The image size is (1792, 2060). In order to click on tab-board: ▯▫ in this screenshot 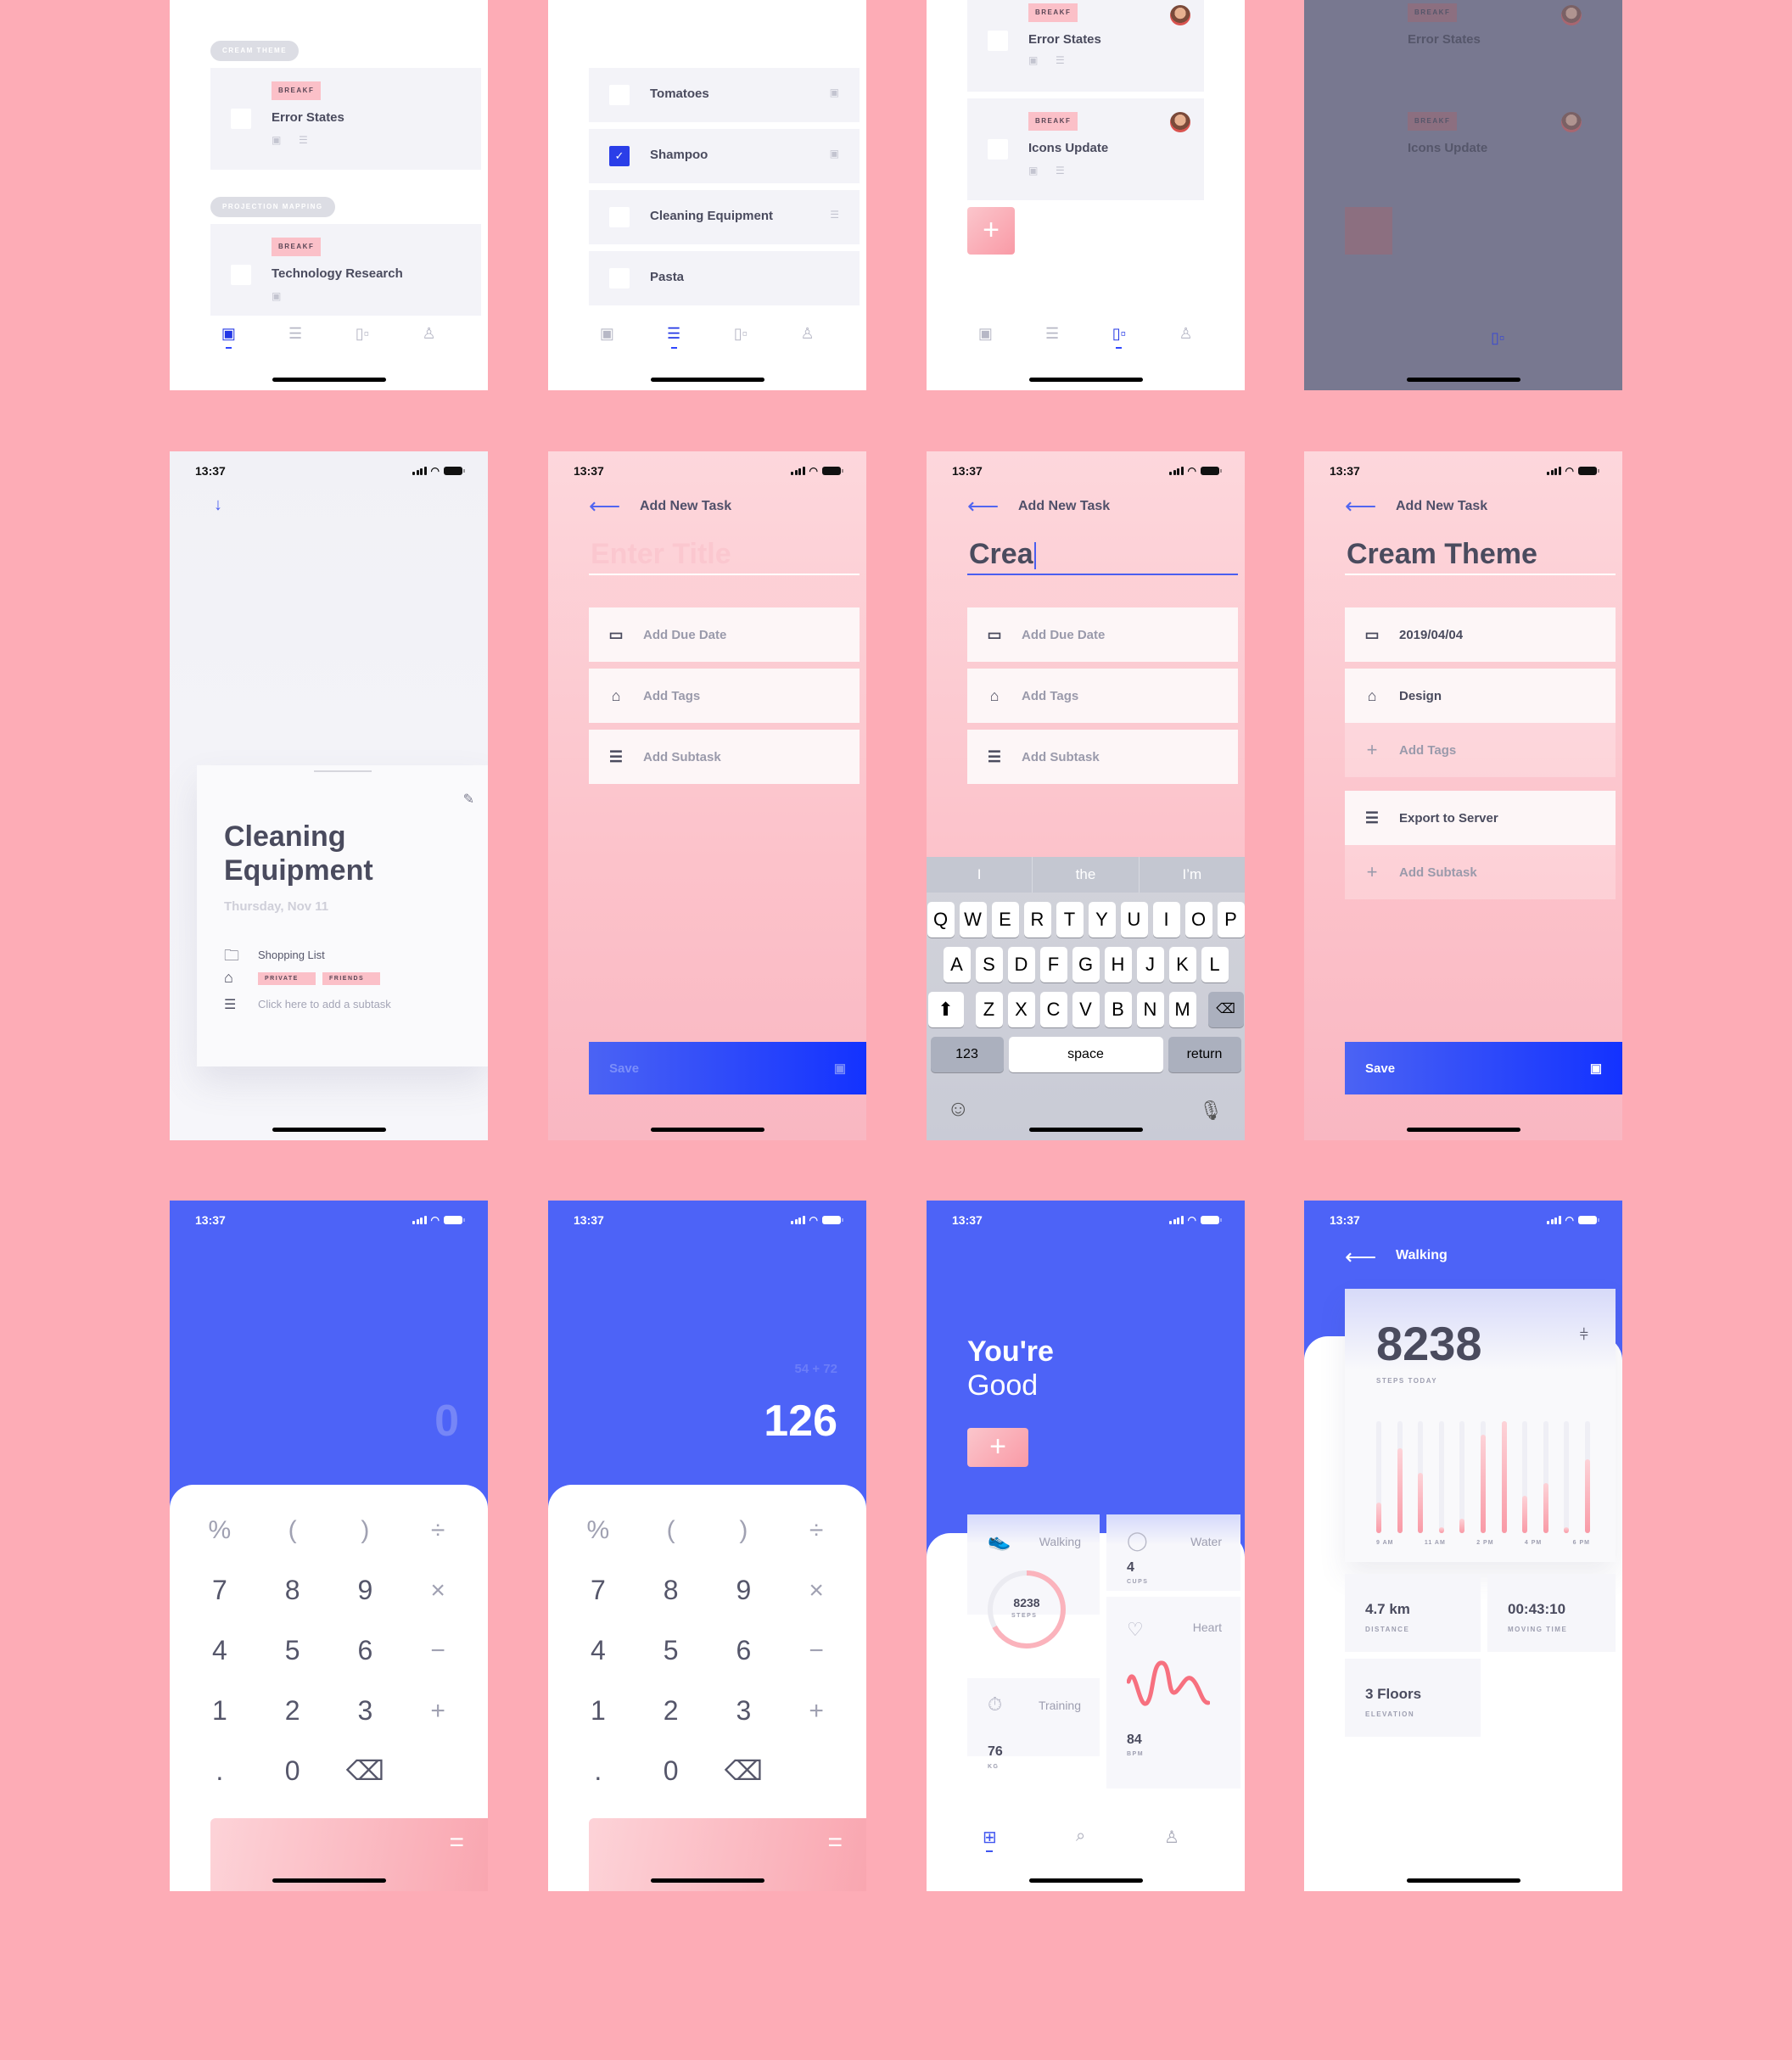, I will do `click(1119, 340)`.